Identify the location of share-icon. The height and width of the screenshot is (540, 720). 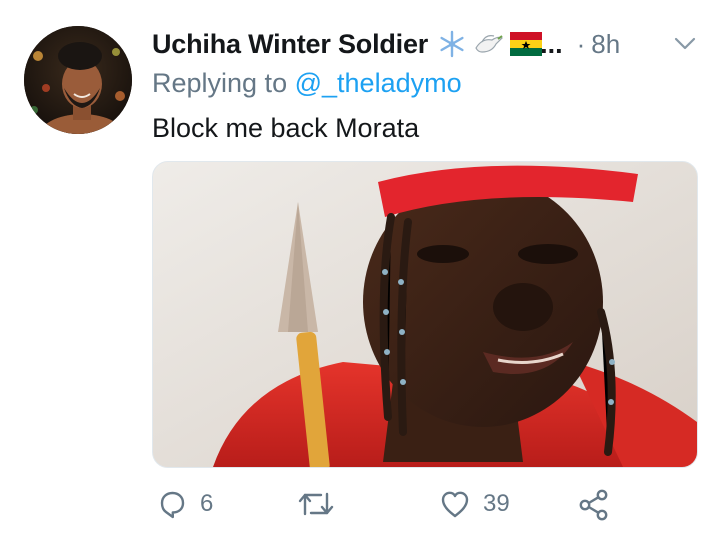
(593, 505).